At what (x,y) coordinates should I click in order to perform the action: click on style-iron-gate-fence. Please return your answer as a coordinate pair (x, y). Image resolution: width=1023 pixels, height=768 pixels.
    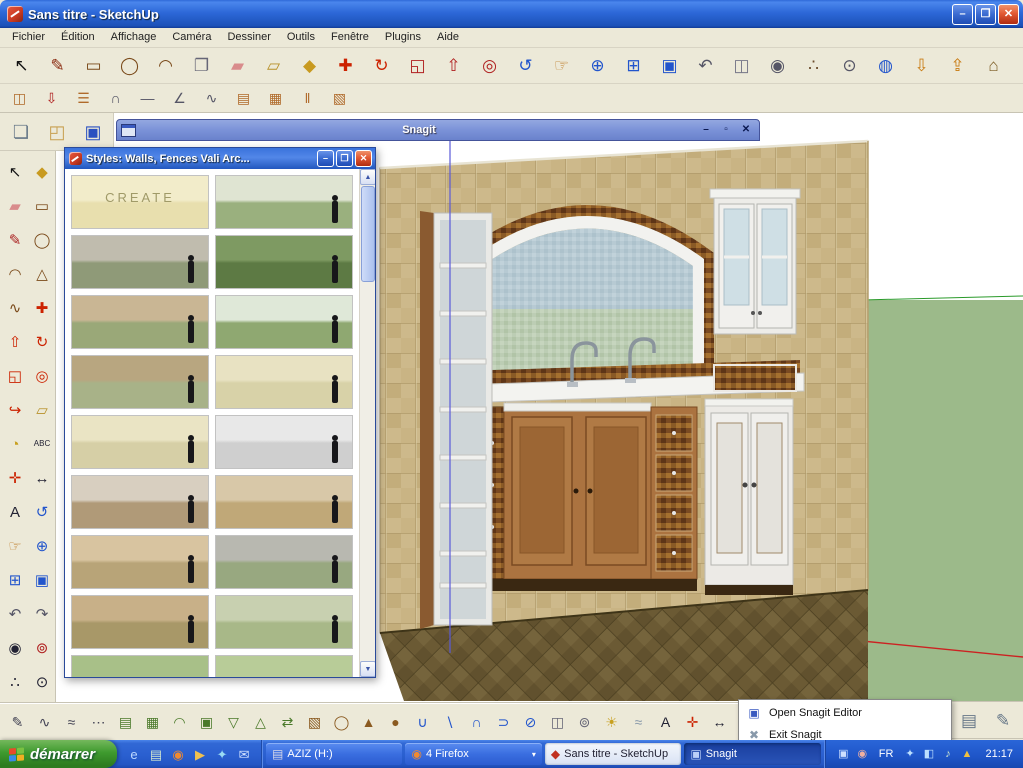
    Looking at the image, I should click on (284, 202).